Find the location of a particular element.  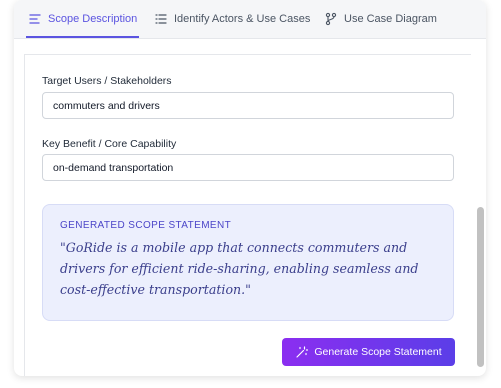

generate-button-label: Generate Scope Statement is located at coordinates (378, 352).